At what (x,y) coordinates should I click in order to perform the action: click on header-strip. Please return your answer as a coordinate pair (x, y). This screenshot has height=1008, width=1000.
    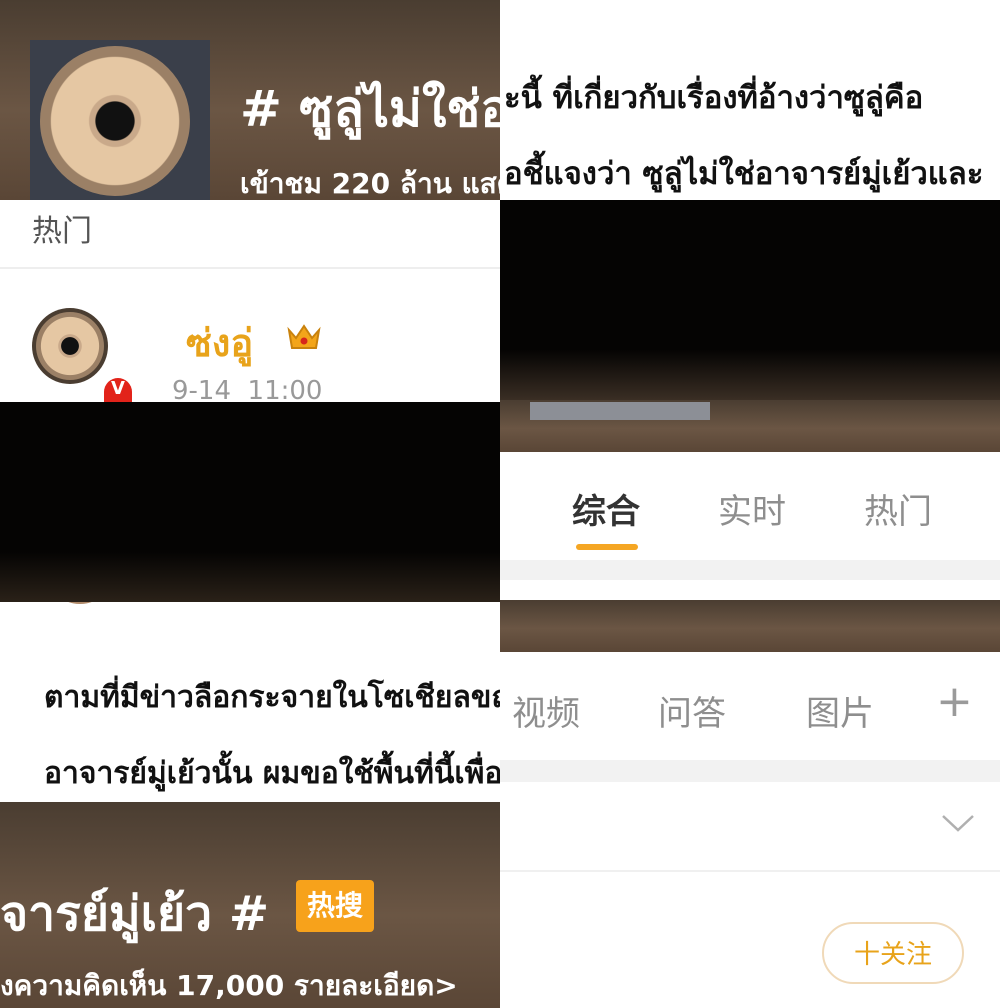
    Looking at the image, I should click on (750, 426).